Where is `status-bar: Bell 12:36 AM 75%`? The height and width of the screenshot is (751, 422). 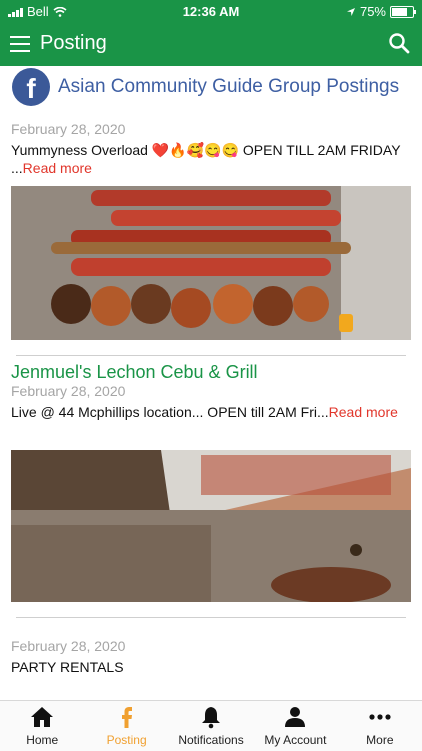
status-bar: Bell 12:36 AM 75% is located at coordinates (211, 11).